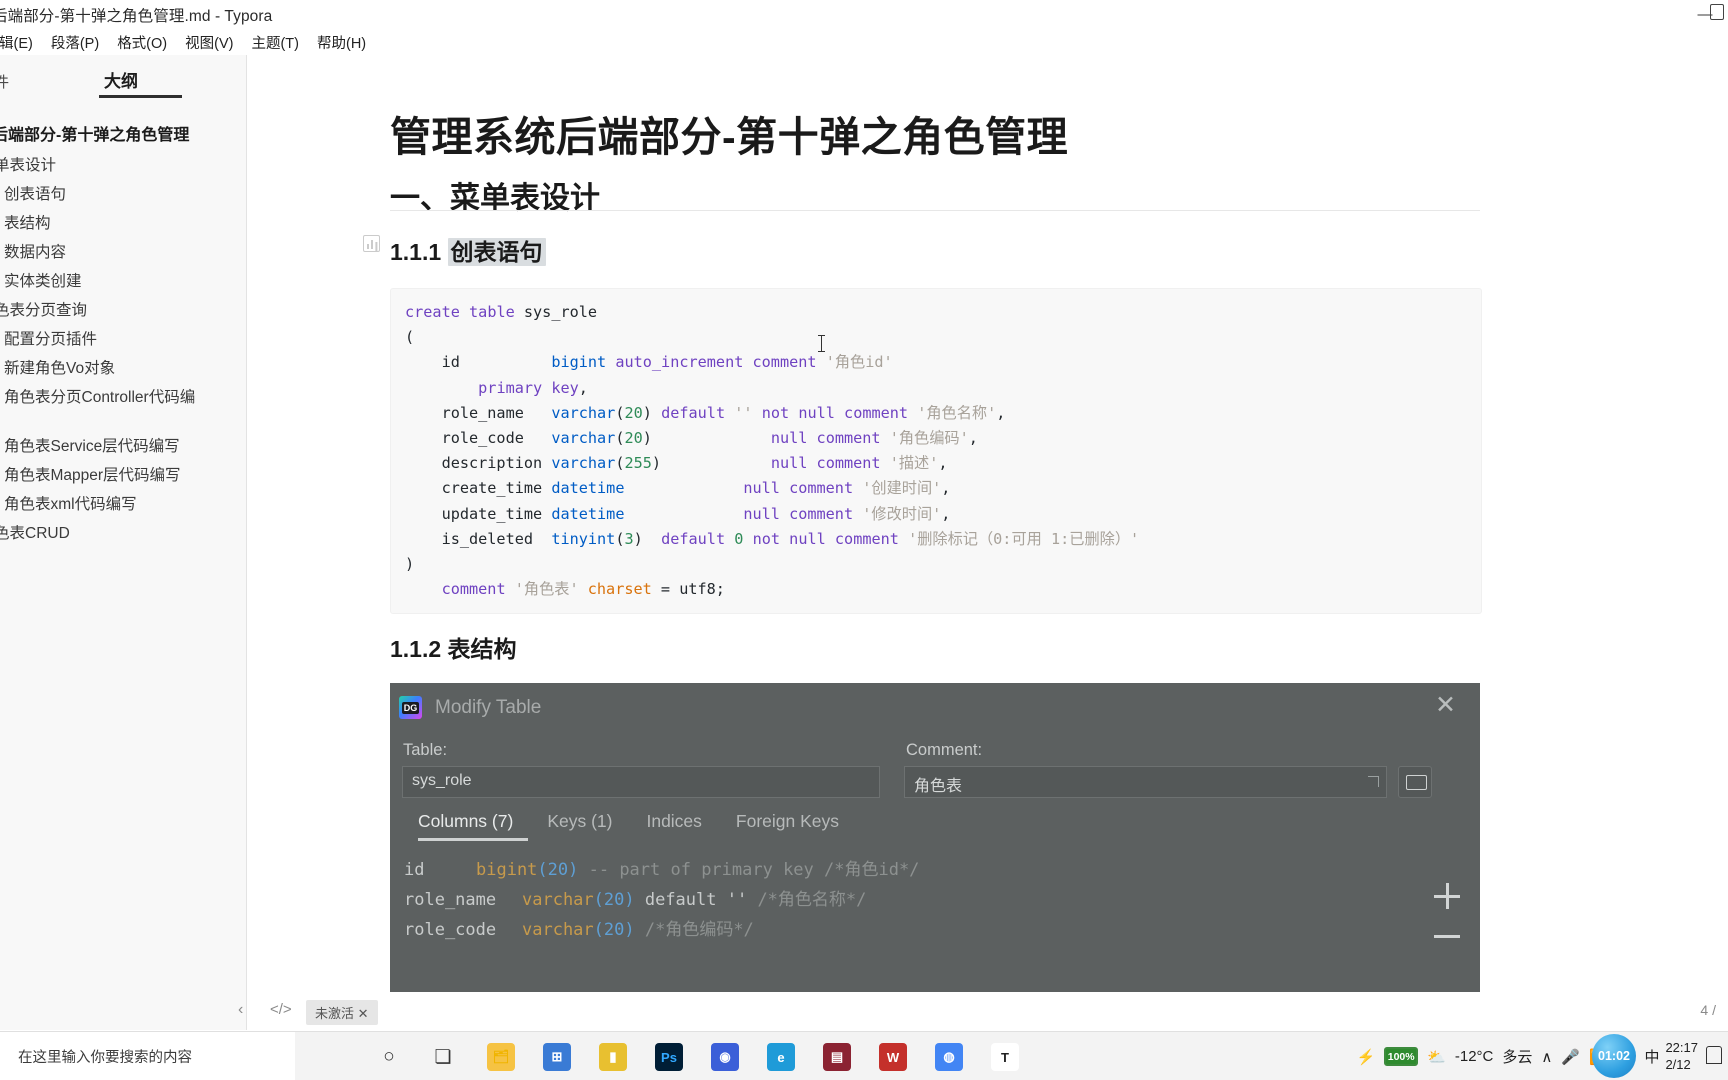 This screenshot has height=1080, width=1728. I want to click on column-row: role_name varchar(20) default '' /*角色名称*/, so click(635, 897).